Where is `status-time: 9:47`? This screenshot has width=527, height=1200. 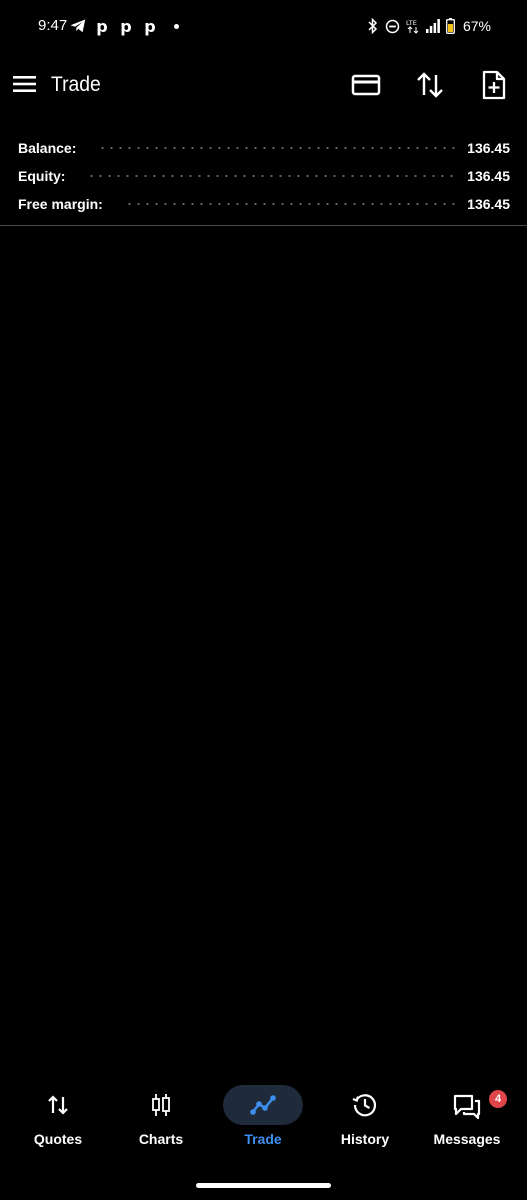
status-time: 9:47 is located at coordinates (53, 25).